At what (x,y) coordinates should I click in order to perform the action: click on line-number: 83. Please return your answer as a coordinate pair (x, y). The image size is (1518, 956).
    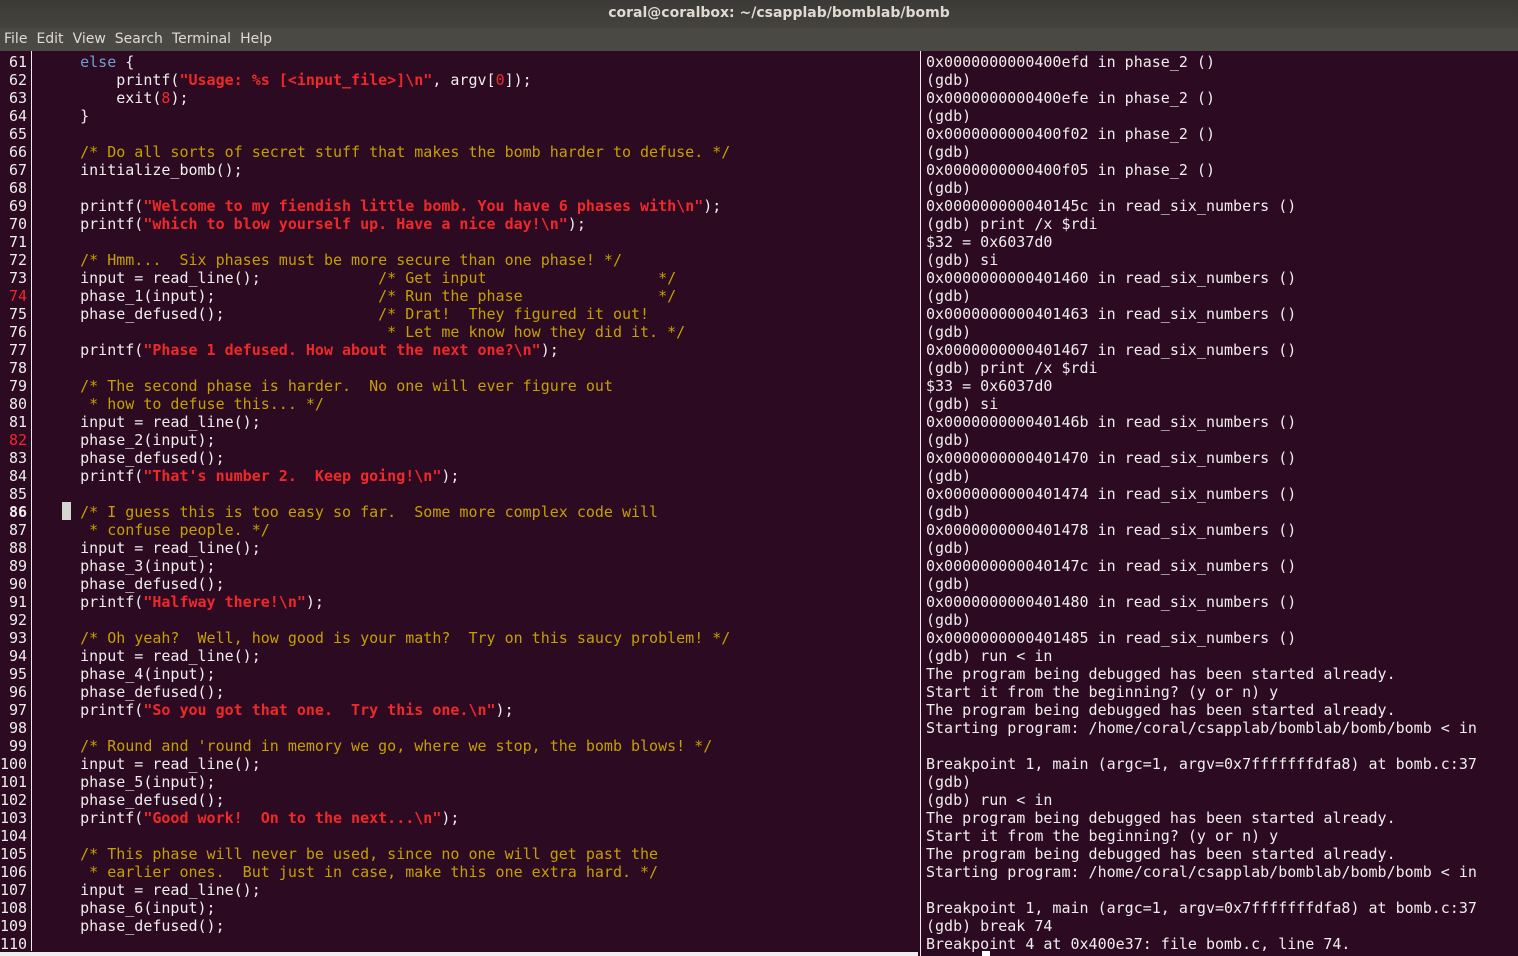
    Looking at the image, I should click on (13, 458).